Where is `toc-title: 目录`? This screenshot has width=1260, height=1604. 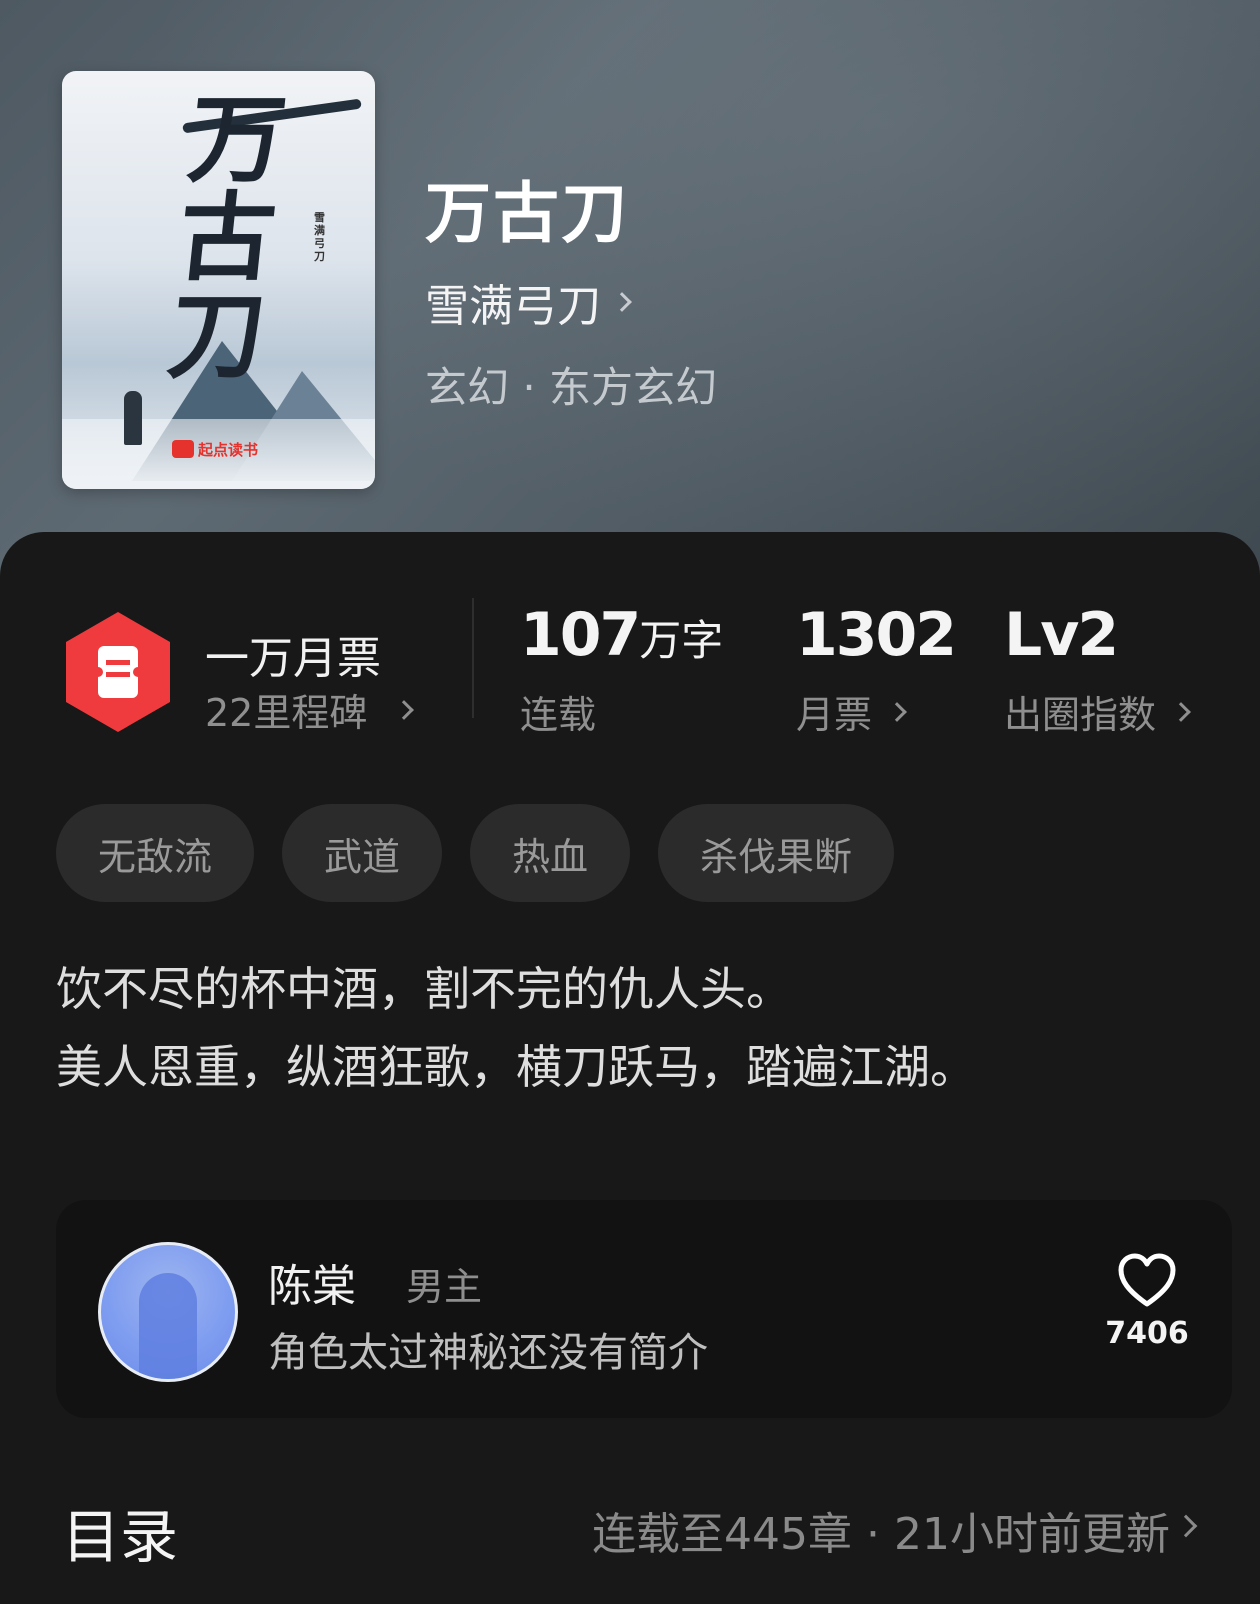 toc-title: 目录 is located at coordinates (120, 1532).